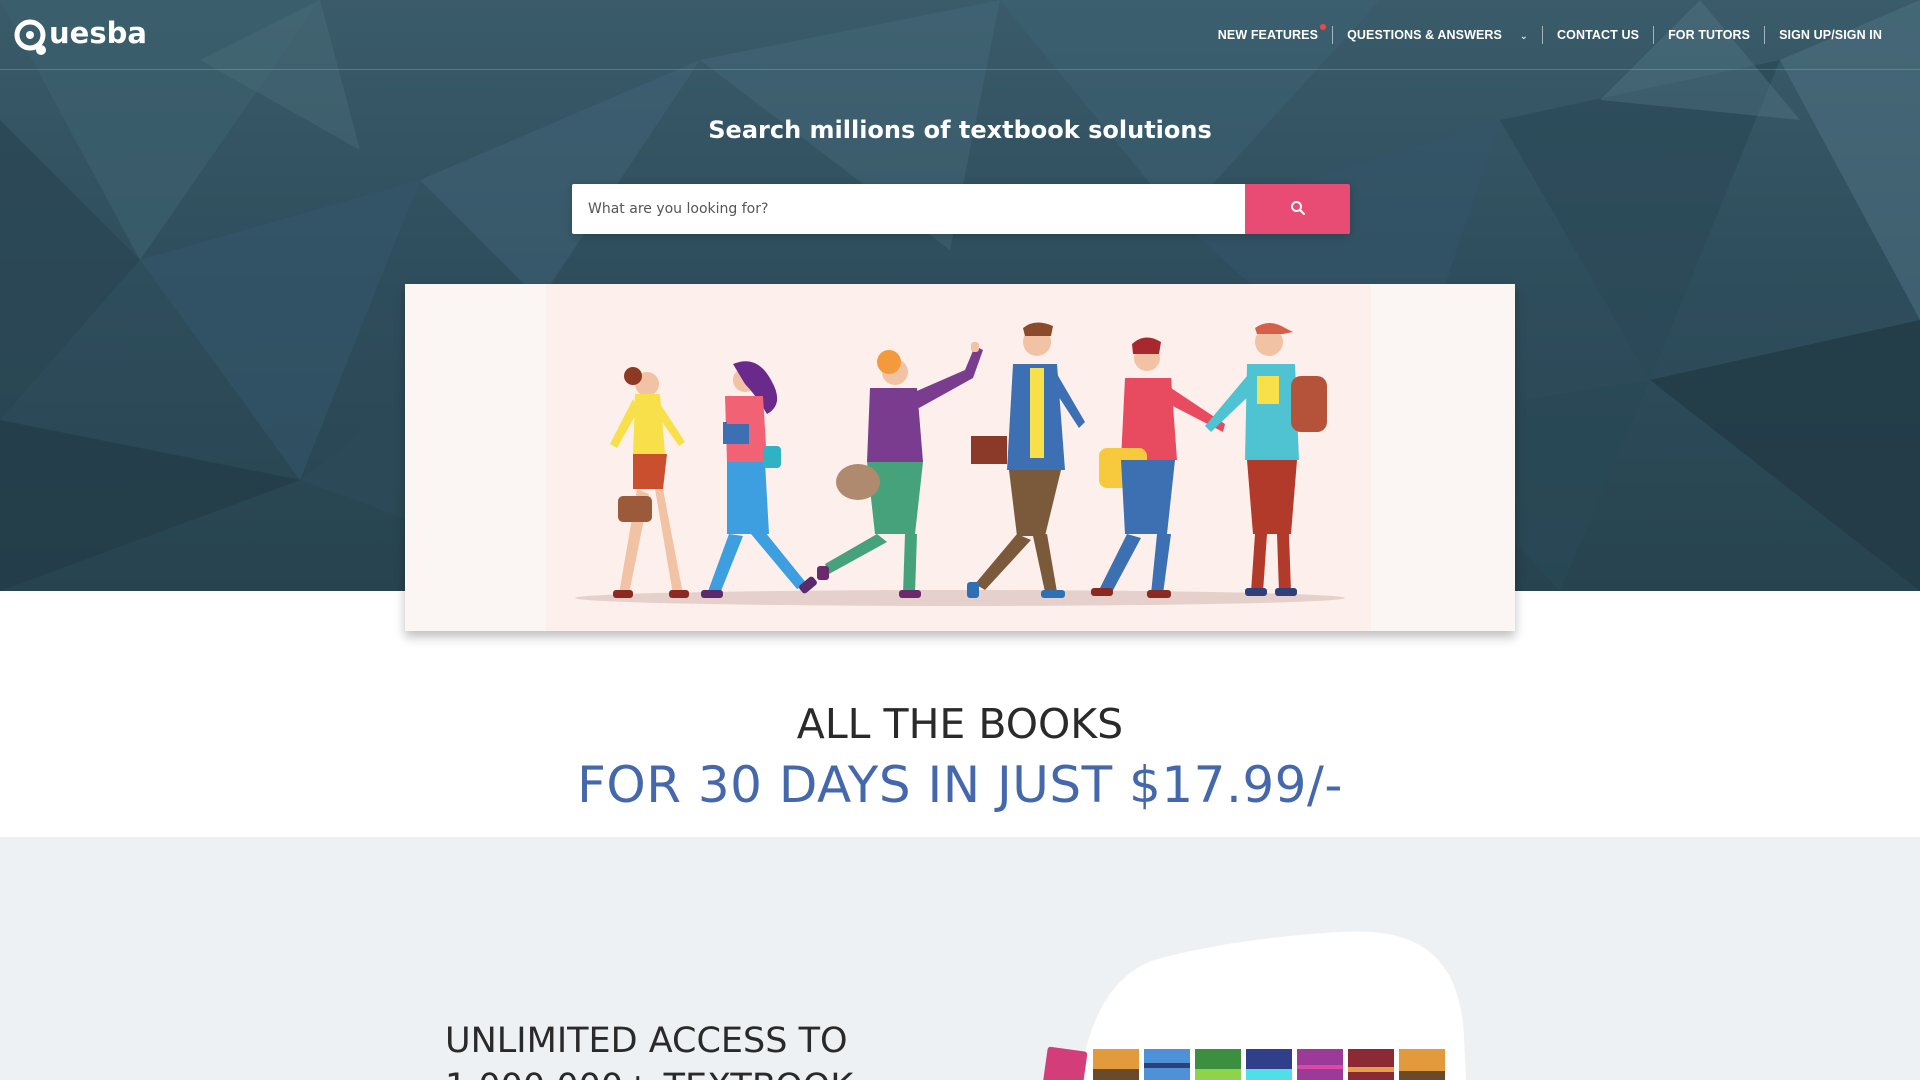 The image size is (1920, 1080). What do you see at coordinates (649, 1072) in the screenshot?
I see `features-heading-line-2: 1,000,000+ TEXTBOOK` at bounding box center [649, 1072].